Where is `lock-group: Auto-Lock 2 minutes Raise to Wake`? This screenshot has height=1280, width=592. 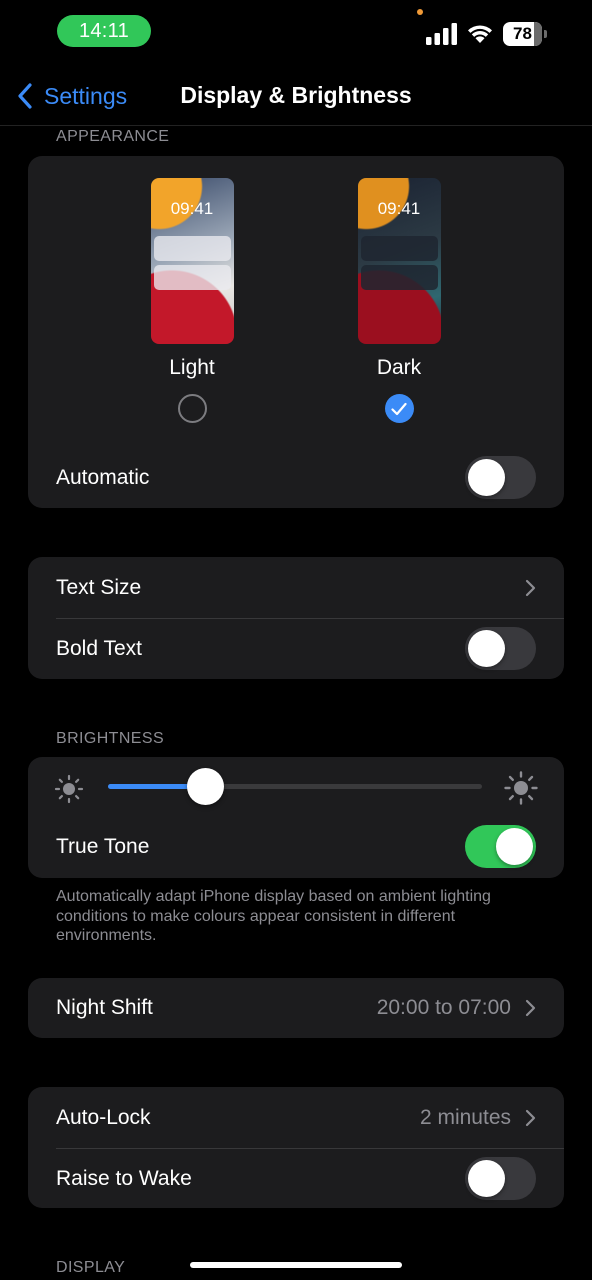
lock-group: Auto-Lock 2 minutes Raise to Wake is located at coordinates (296, 1147).